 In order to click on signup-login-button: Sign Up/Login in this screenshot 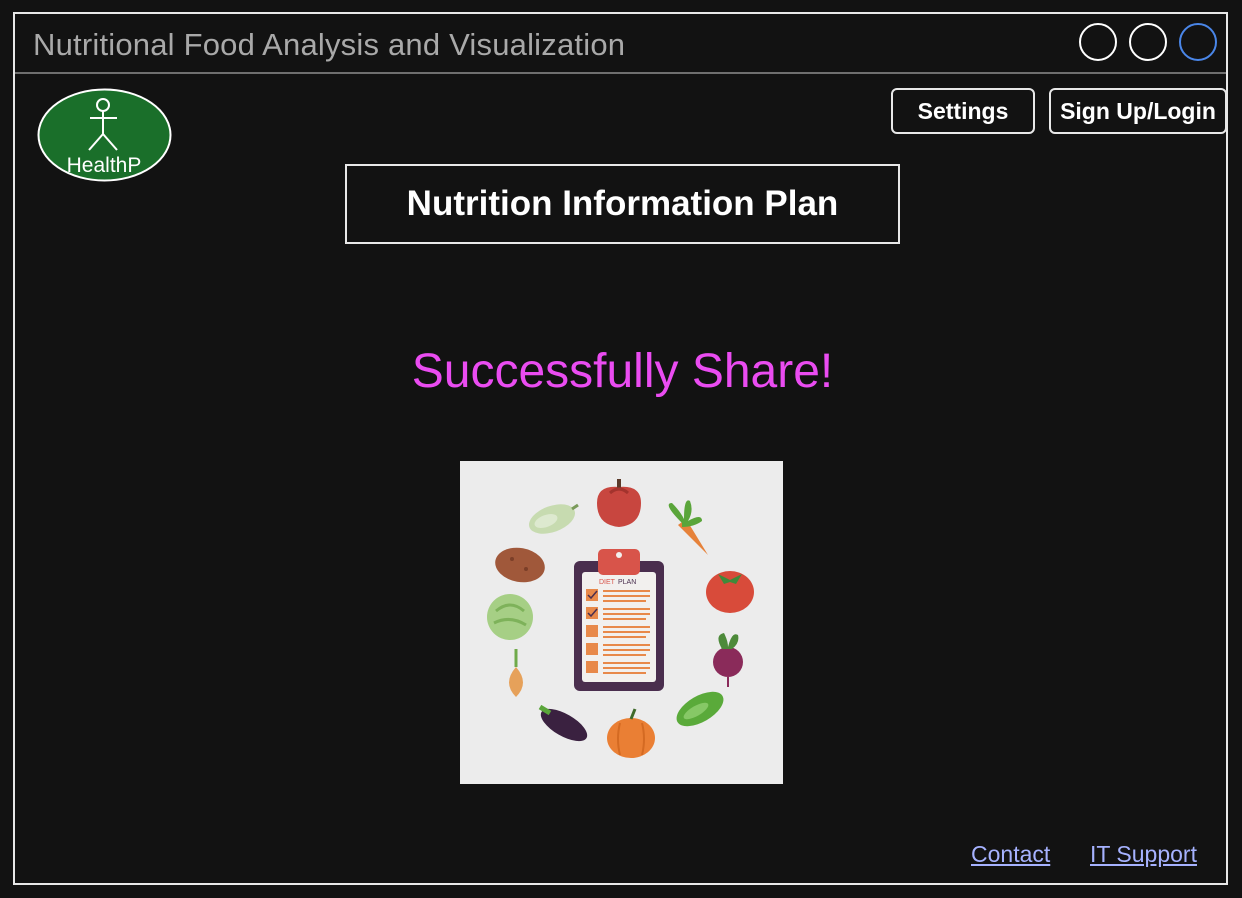, I will do `click(1138, 111)`.